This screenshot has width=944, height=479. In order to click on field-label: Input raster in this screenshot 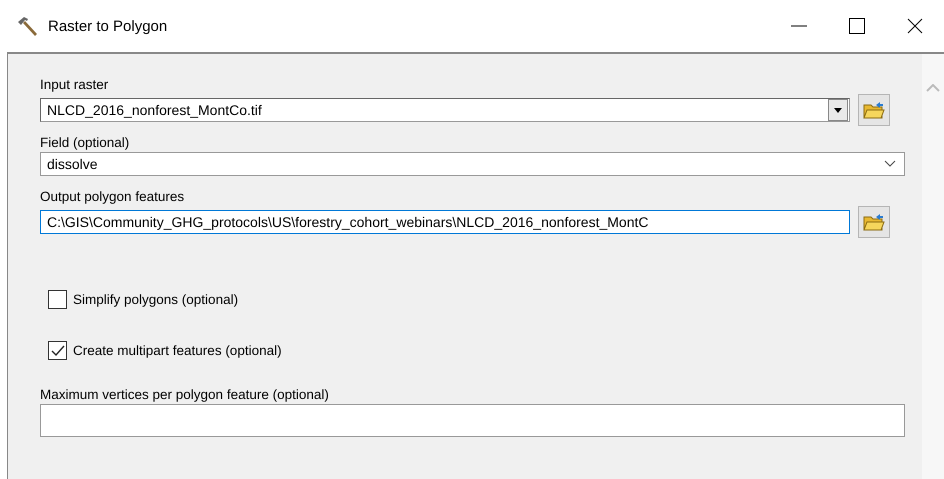, I will do `click(75, 85)`.